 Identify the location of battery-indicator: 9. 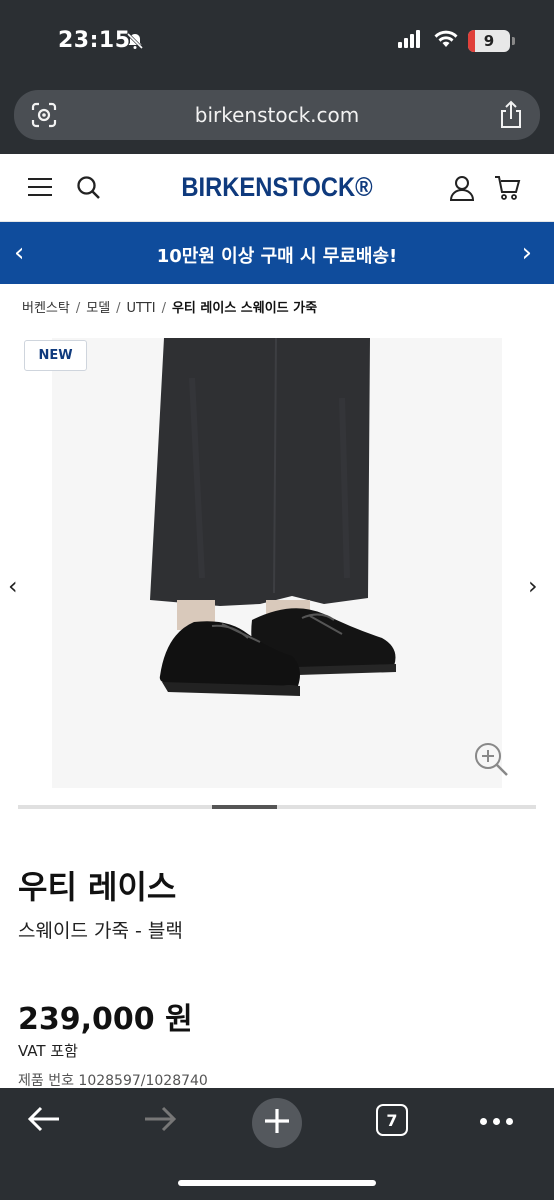
(491, 41).